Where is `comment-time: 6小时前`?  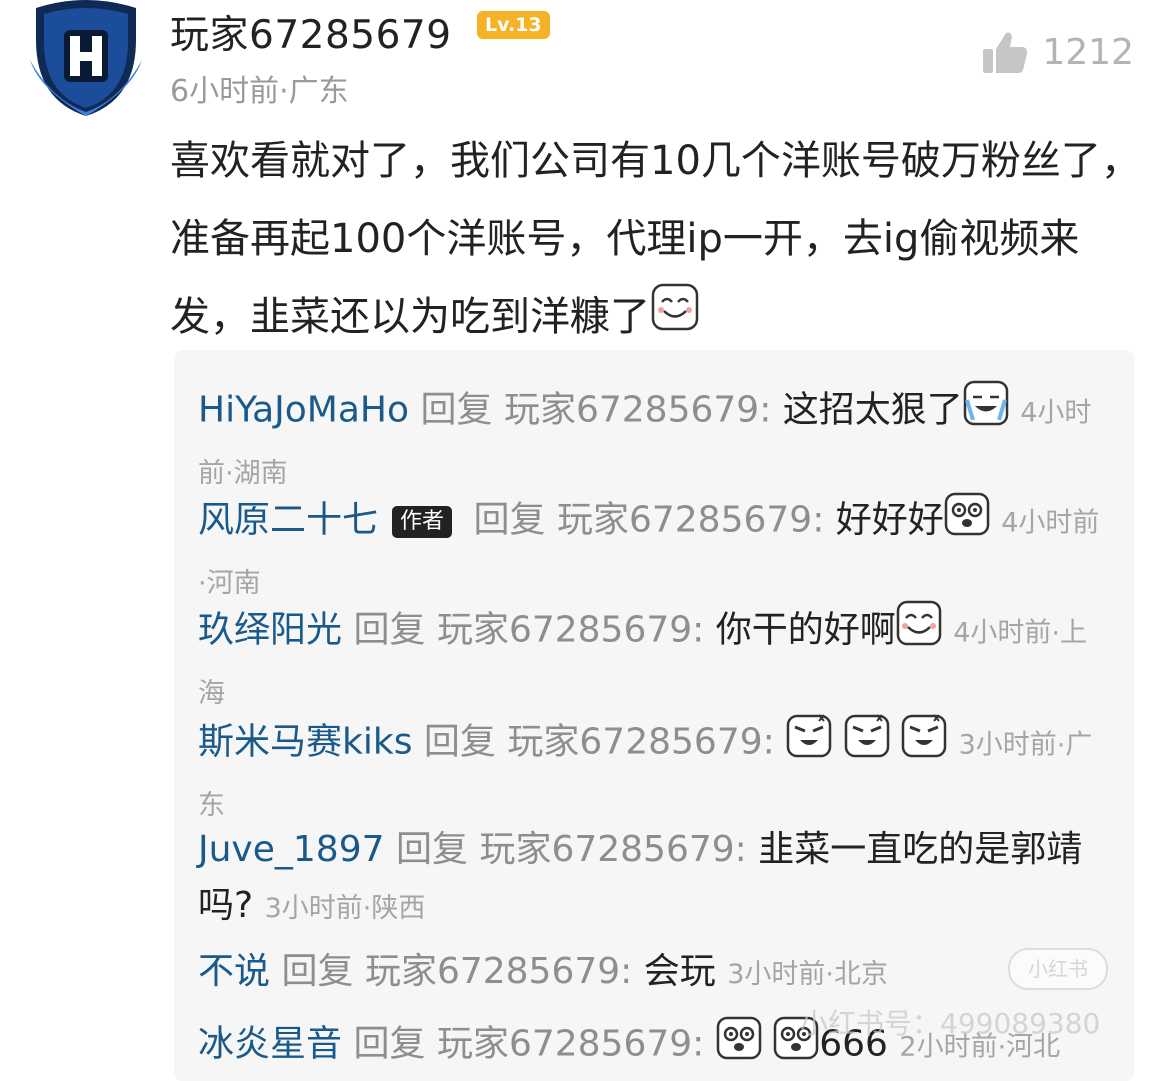
comment-time: 6小时前 is located at coordinates (225, 91).